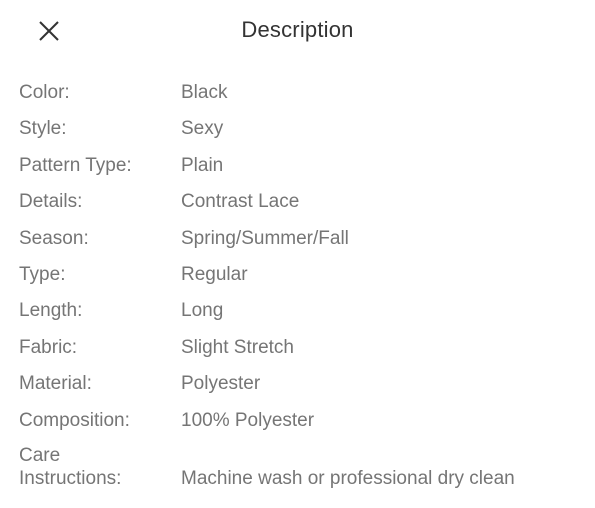  I want to click on attribute-row-composition: Composition: 100% Polyester, so click(297, 426).